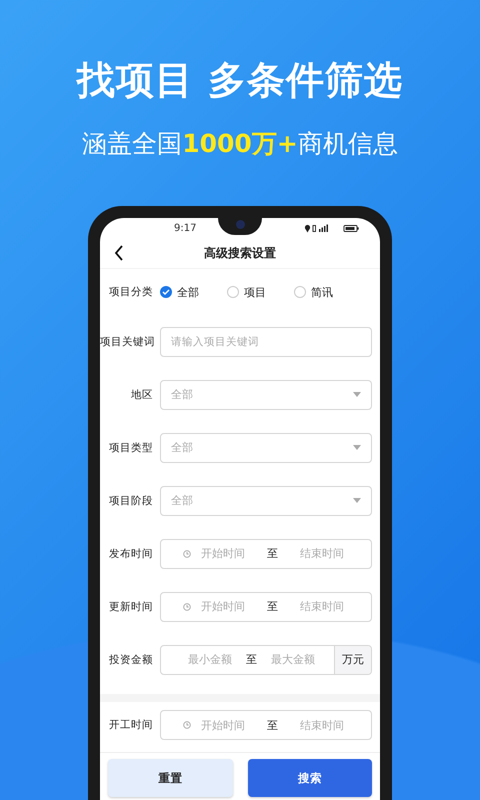 The image size is (480, 800). Describe the element at coordinates (240, 226) in the screenshot. I see `camera-notch` at that location.